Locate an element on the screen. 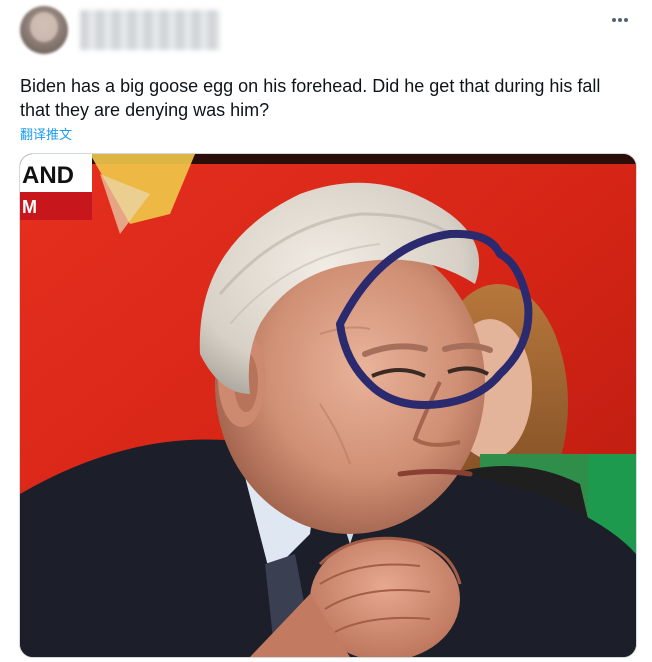 This screenshot has width=652, height=662. news-banner: AND M is located at coordinates (56, 187).